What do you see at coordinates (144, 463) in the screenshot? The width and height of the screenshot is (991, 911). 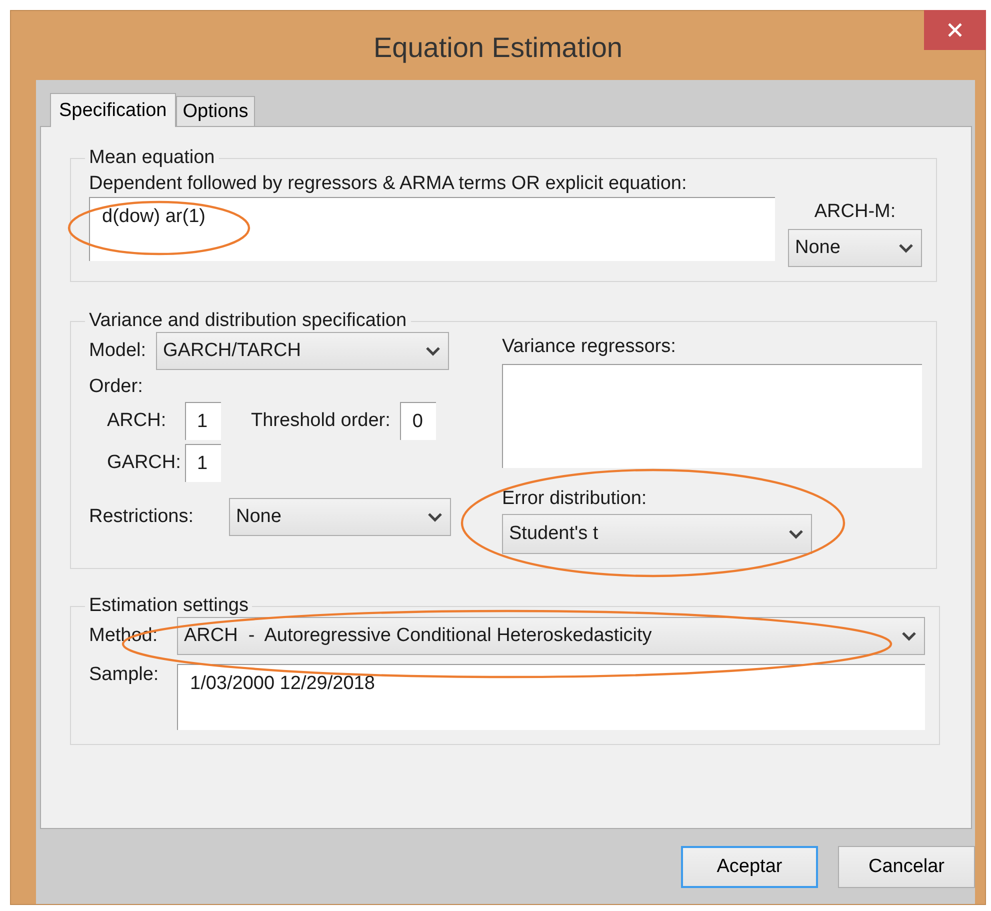 I see `field-label: GARCH:` at bounding box center [144, 463].